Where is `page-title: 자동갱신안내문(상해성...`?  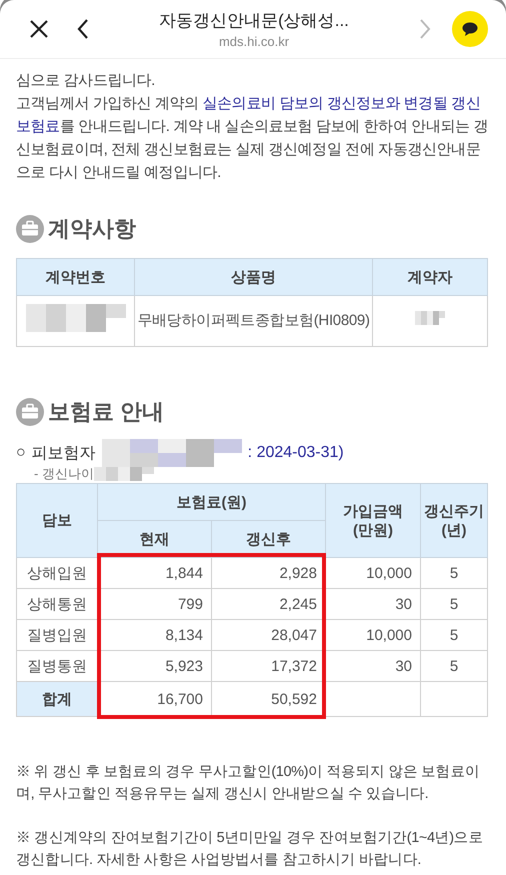 page-title: 자동갱신안내문(상해성... is located at coordinates (254, 21).